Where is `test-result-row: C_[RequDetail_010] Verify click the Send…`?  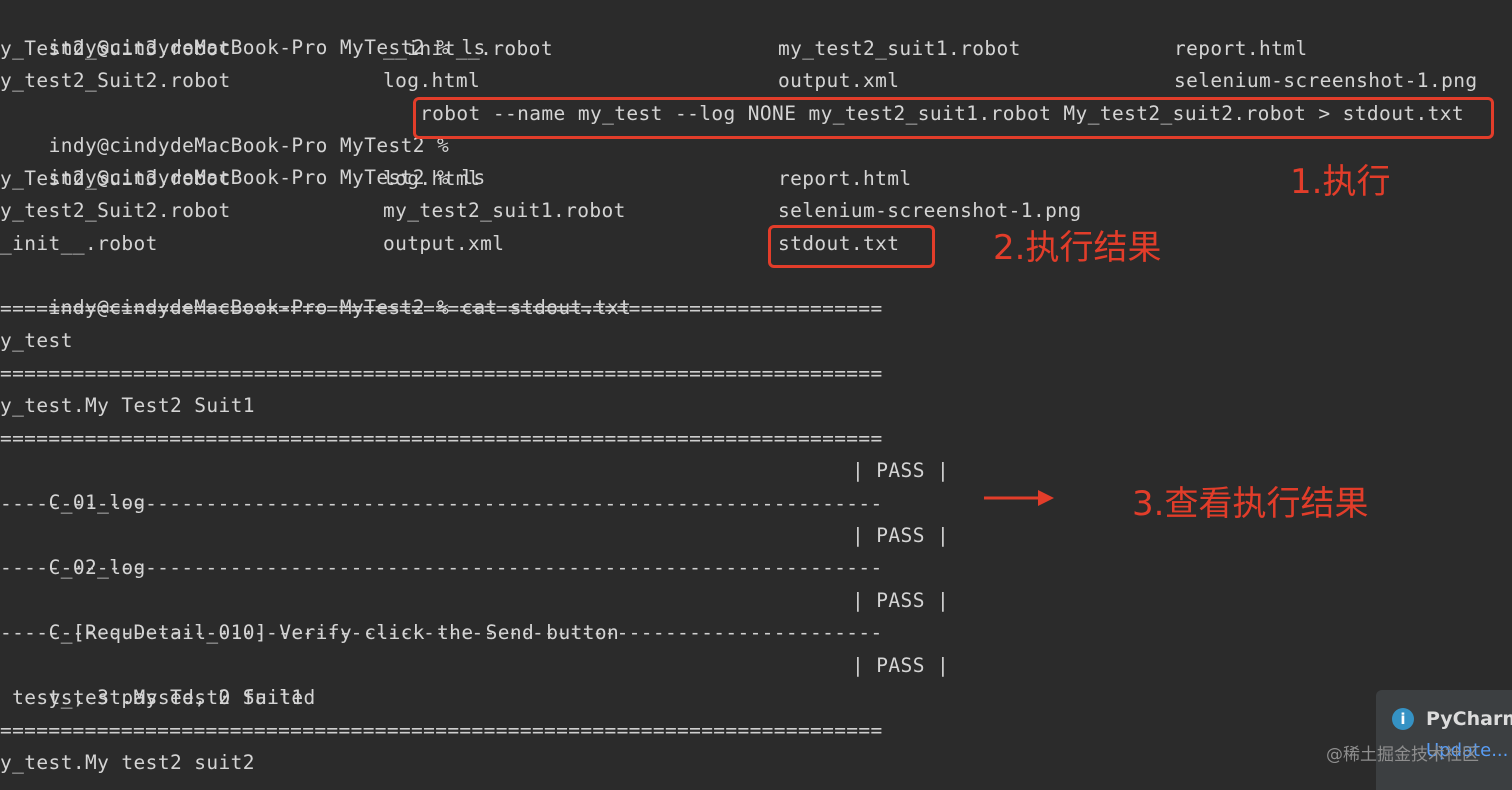 test-result-row: C_[RequDetail_010] Verify click the Send… is located at coordinates (474, 614).